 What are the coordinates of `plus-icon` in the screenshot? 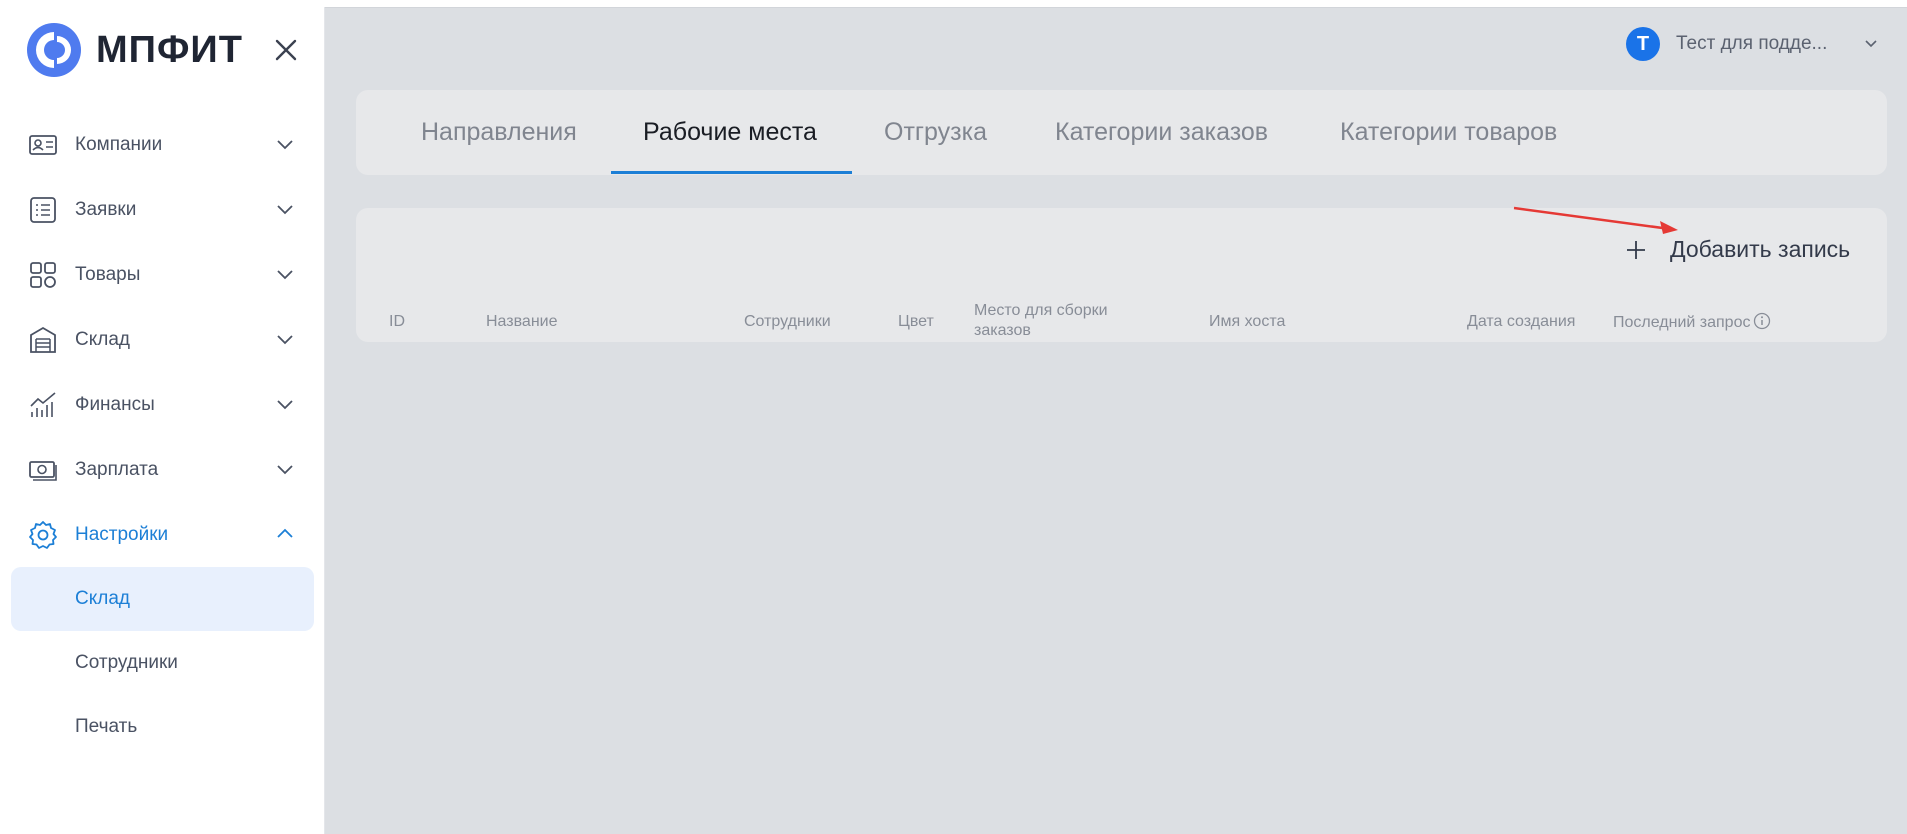 It's located at (1636, 249).